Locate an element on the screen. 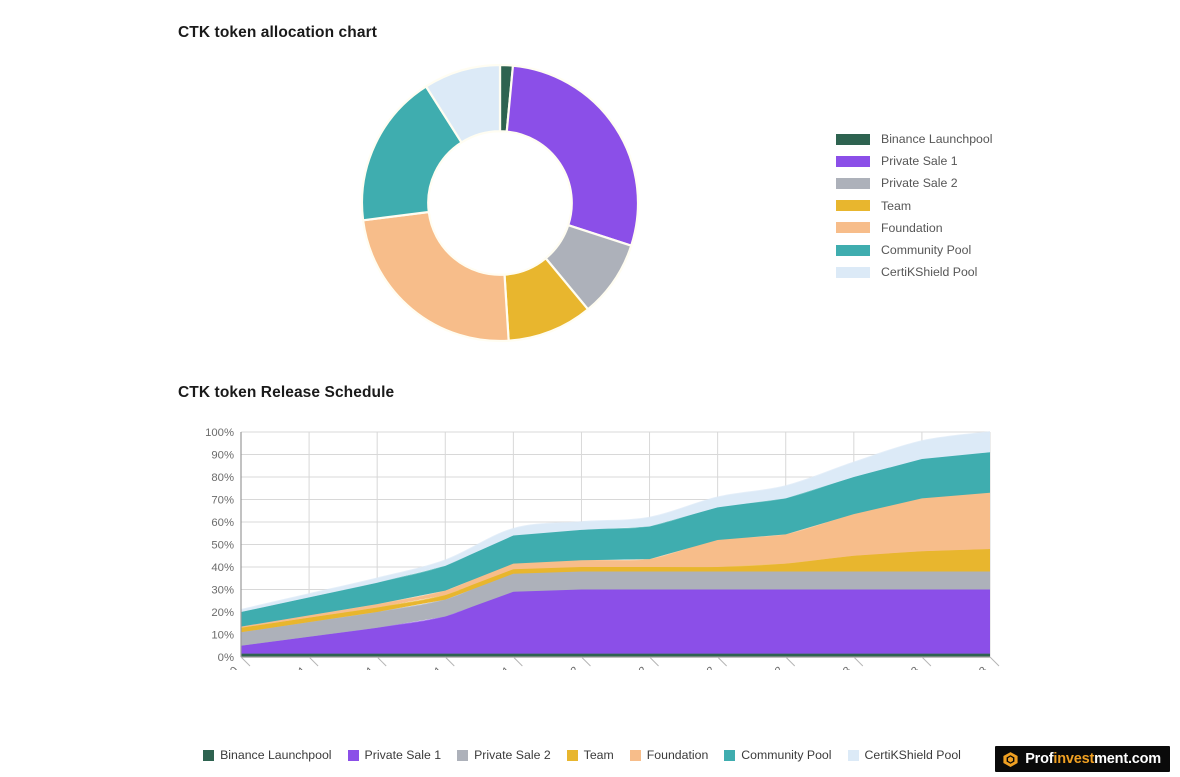 Image resolution: width=1180 pixels, height=777 pixels. release-legend-item: Binance Launchpool is located at coordinates (267, 755).